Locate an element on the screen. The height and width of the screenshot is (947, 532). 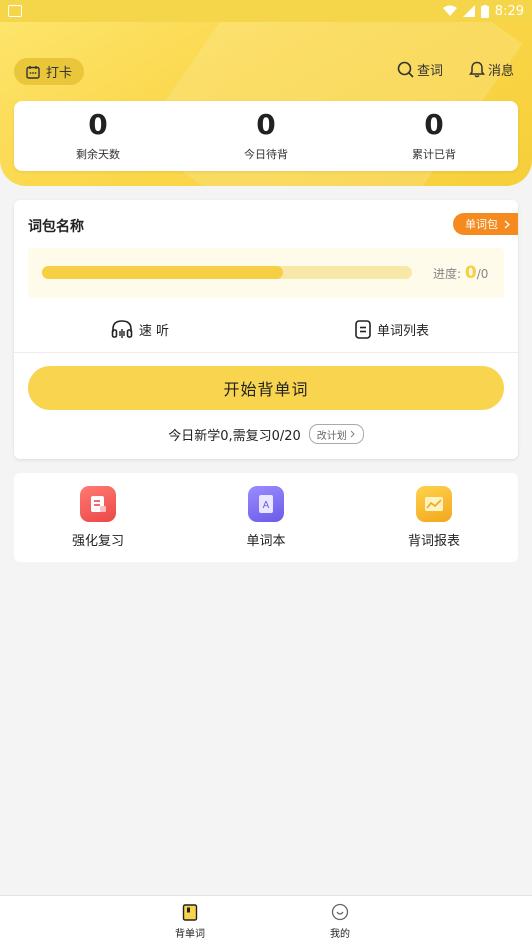
svg-text: A is located at coordinates (266, 505).